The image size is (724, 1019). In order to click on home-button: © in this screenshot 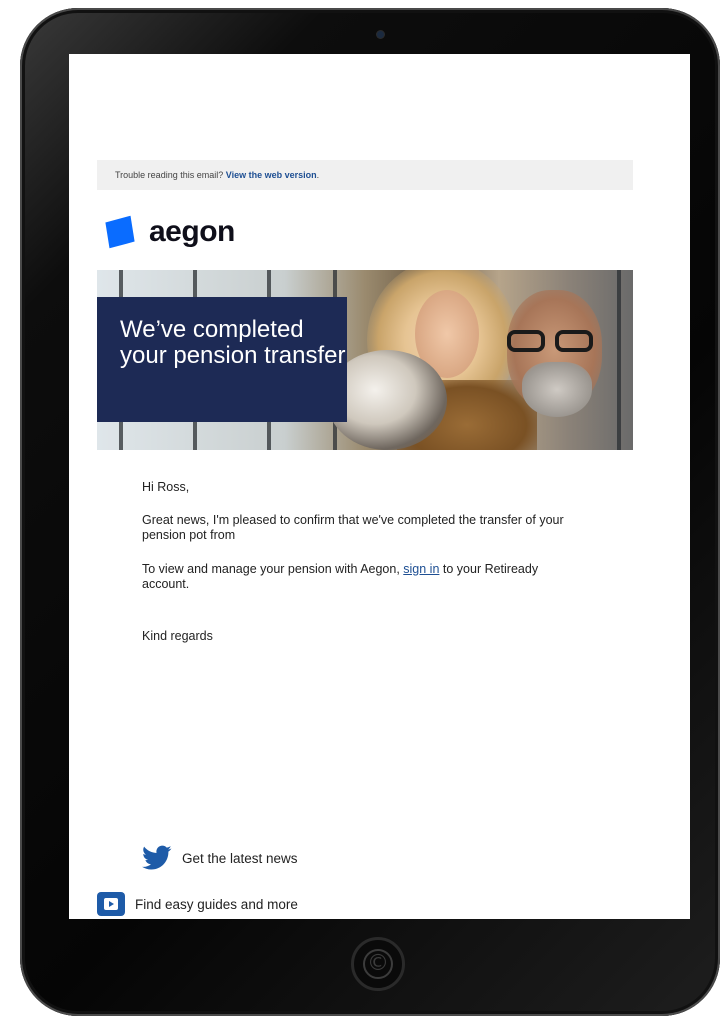, I will do `click(378, 964)`.